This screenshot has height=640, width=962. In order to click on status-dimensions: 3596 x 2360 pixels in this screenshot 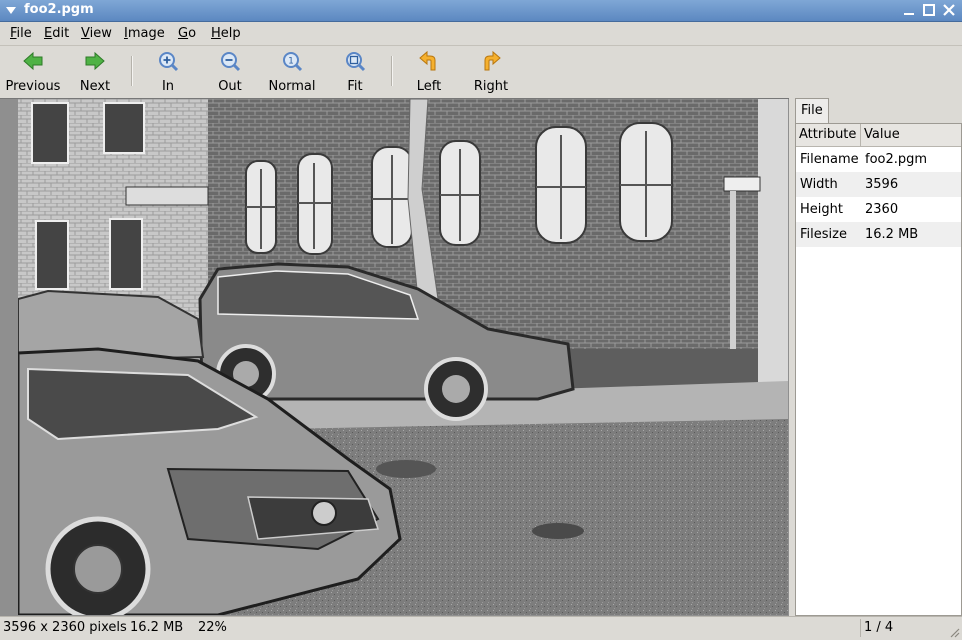, I will do `click(65, 627)`.